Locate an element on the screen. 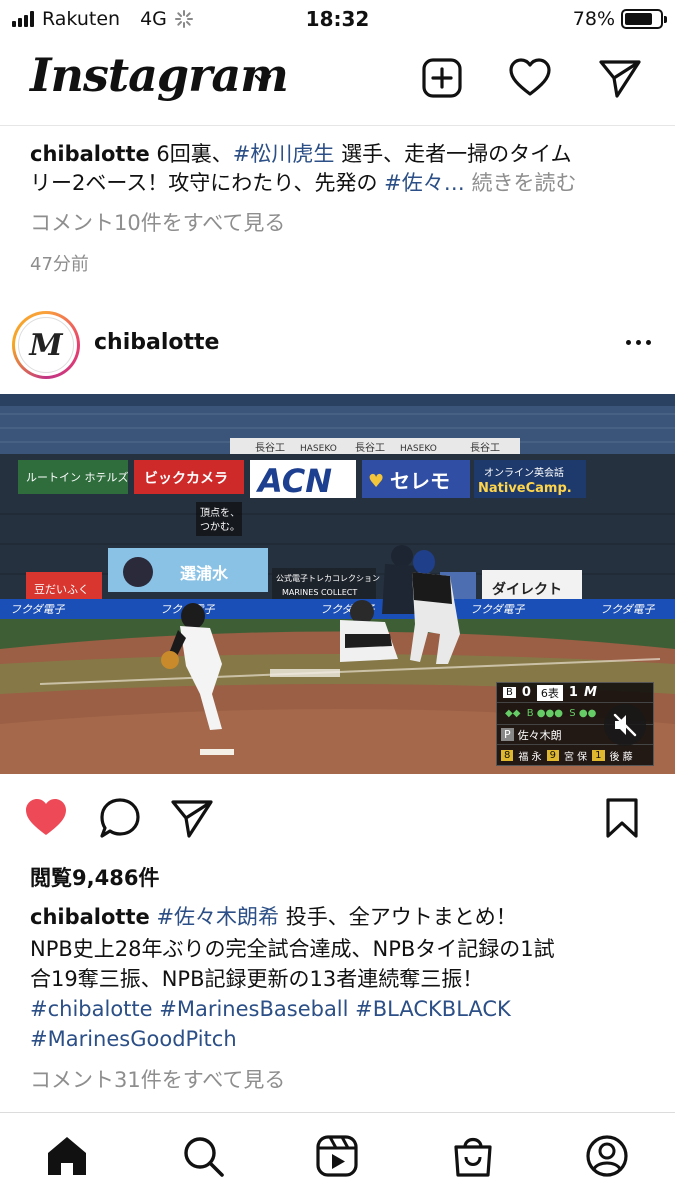  banner-text: MARINES COLLECT is located at coordinates (319, 592).